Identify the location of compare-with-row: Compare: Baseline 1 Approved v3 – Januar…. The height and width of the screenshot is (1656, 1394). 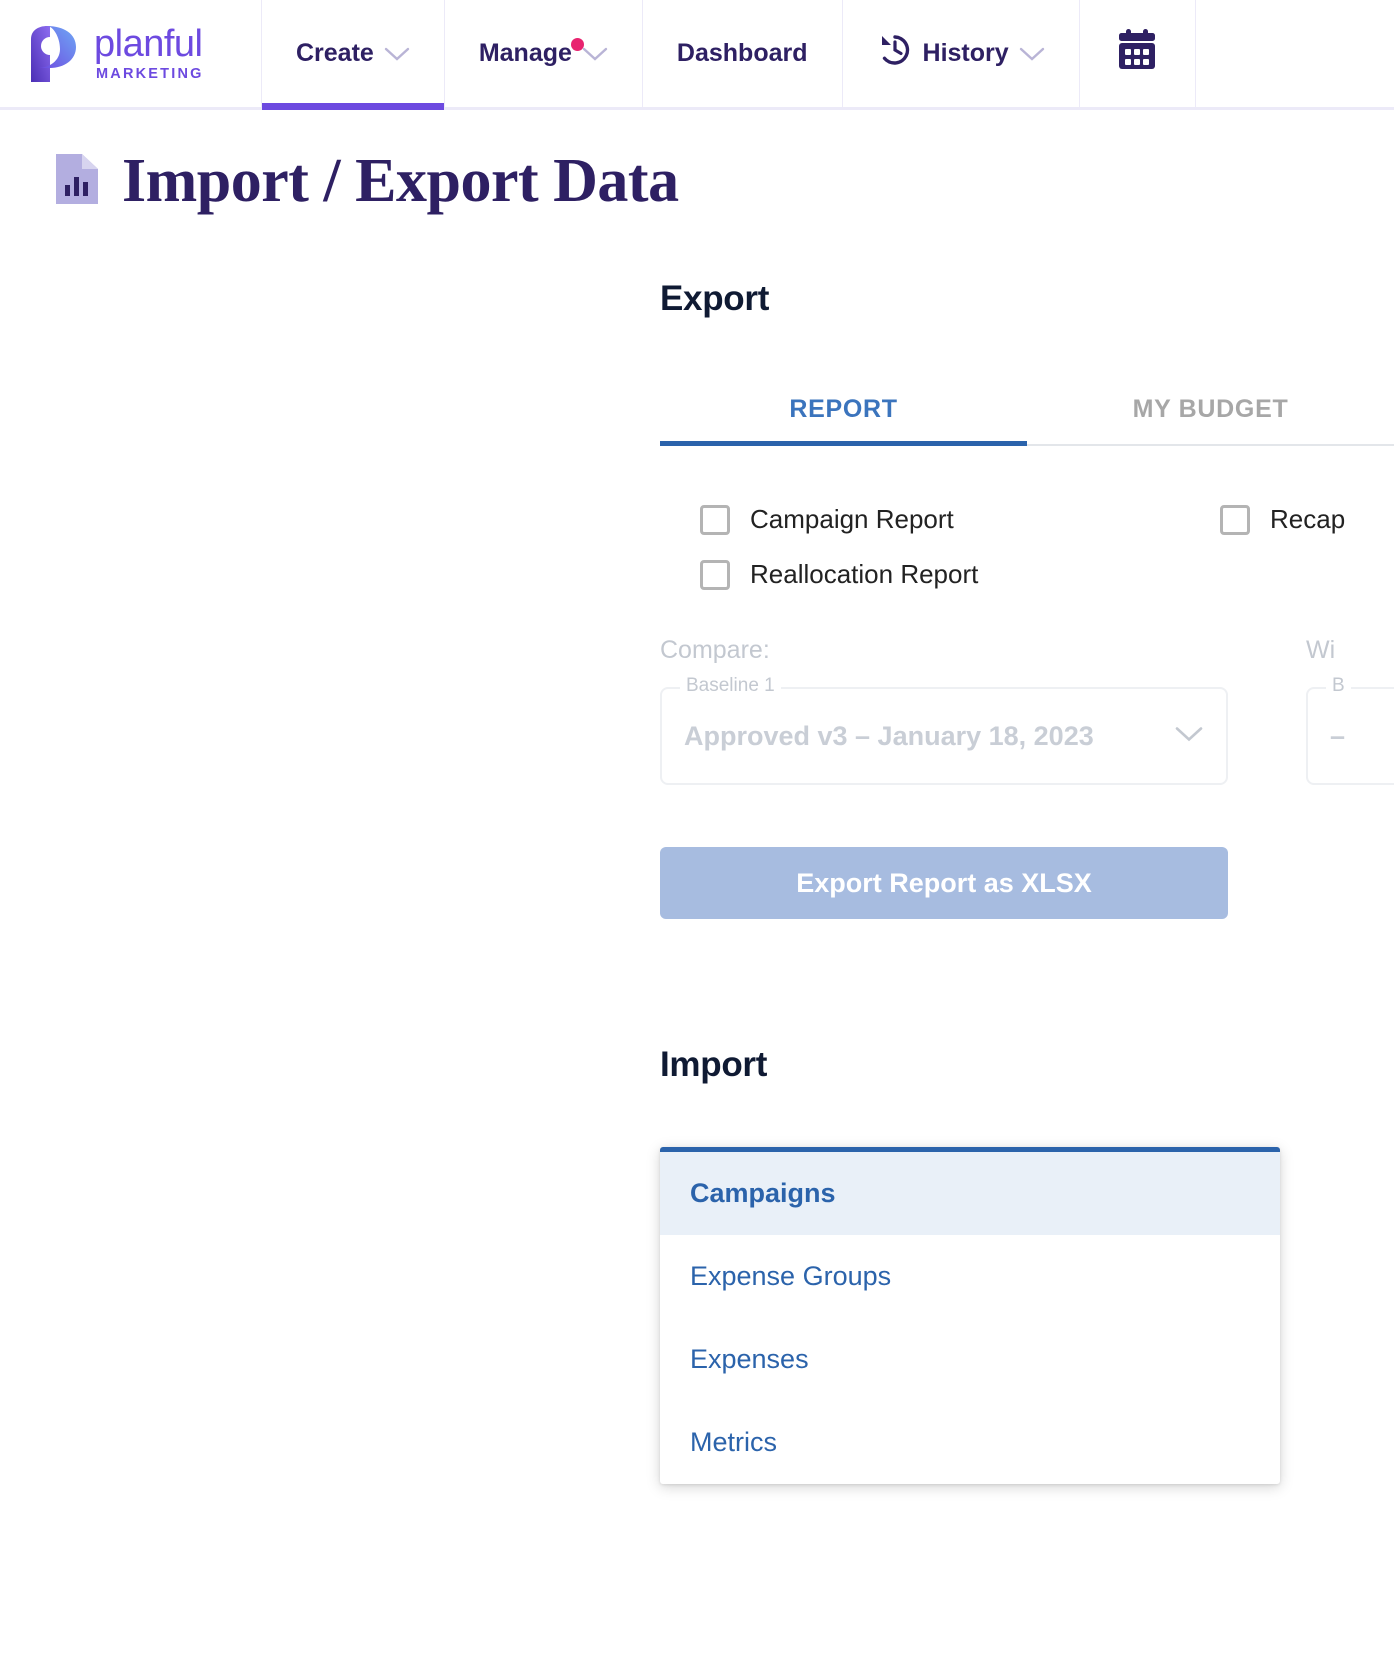
(1027, 710).